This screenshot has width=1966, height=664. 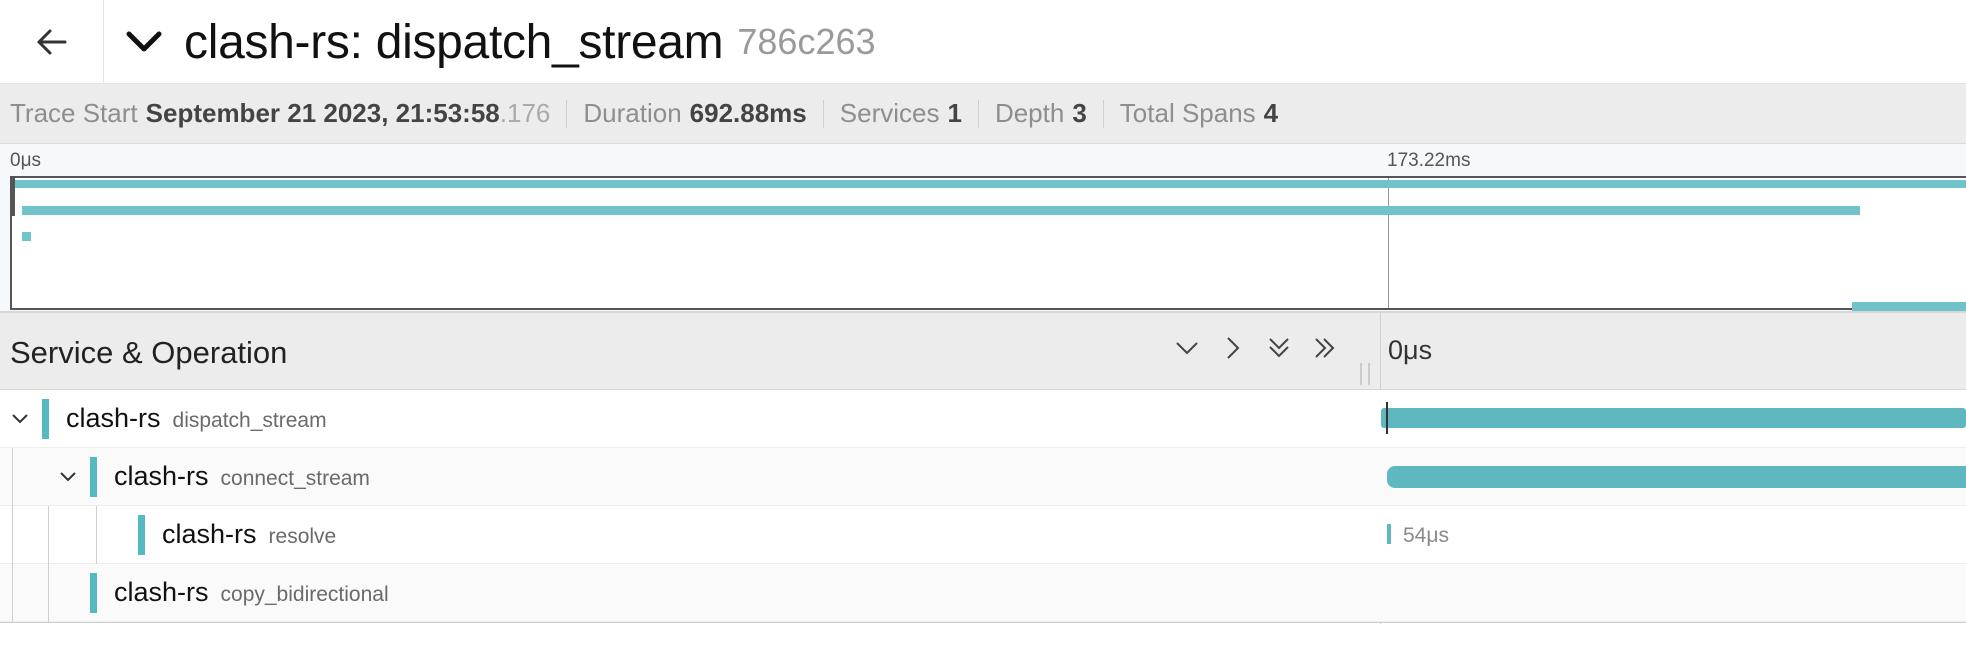 What do you see at coordinates (690, 419) in the screenshot?
I see `span-name-cell: clash-rs dispatch_stream` at bounding box center [690, 419].